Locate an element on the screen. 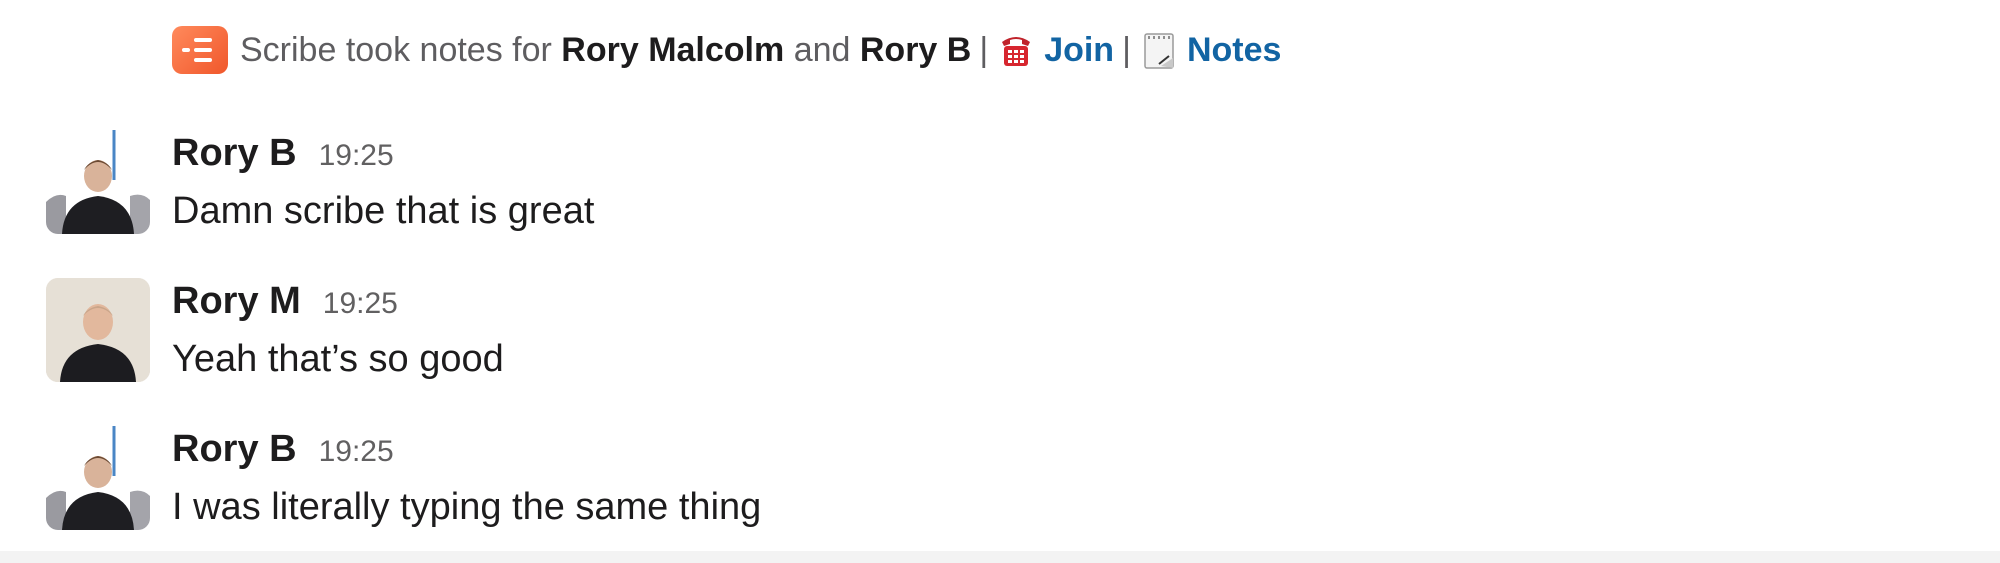 This screenshot has width=2000, height=563. message-text: Yeah that’s so good is located at coordinates (338, 359).